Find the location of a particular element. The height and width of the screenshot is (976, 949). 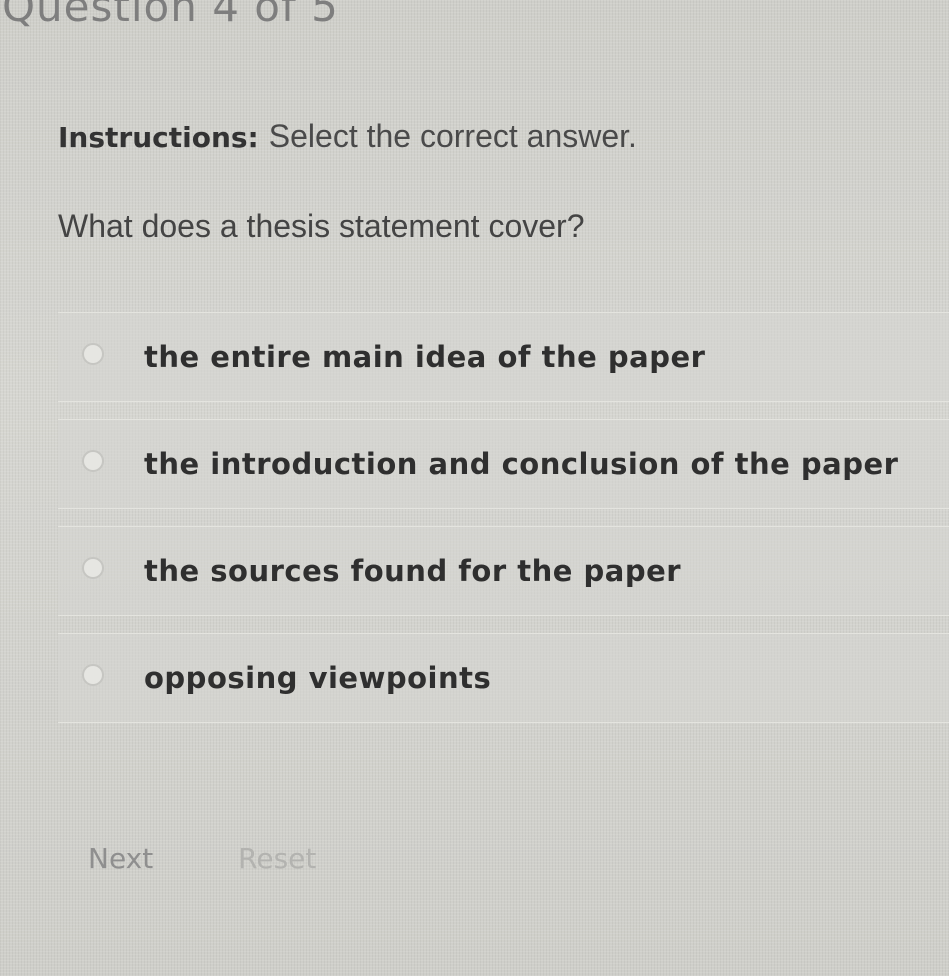

answer-option-label: the sources found for the paper is located at coordinates (413, 571).